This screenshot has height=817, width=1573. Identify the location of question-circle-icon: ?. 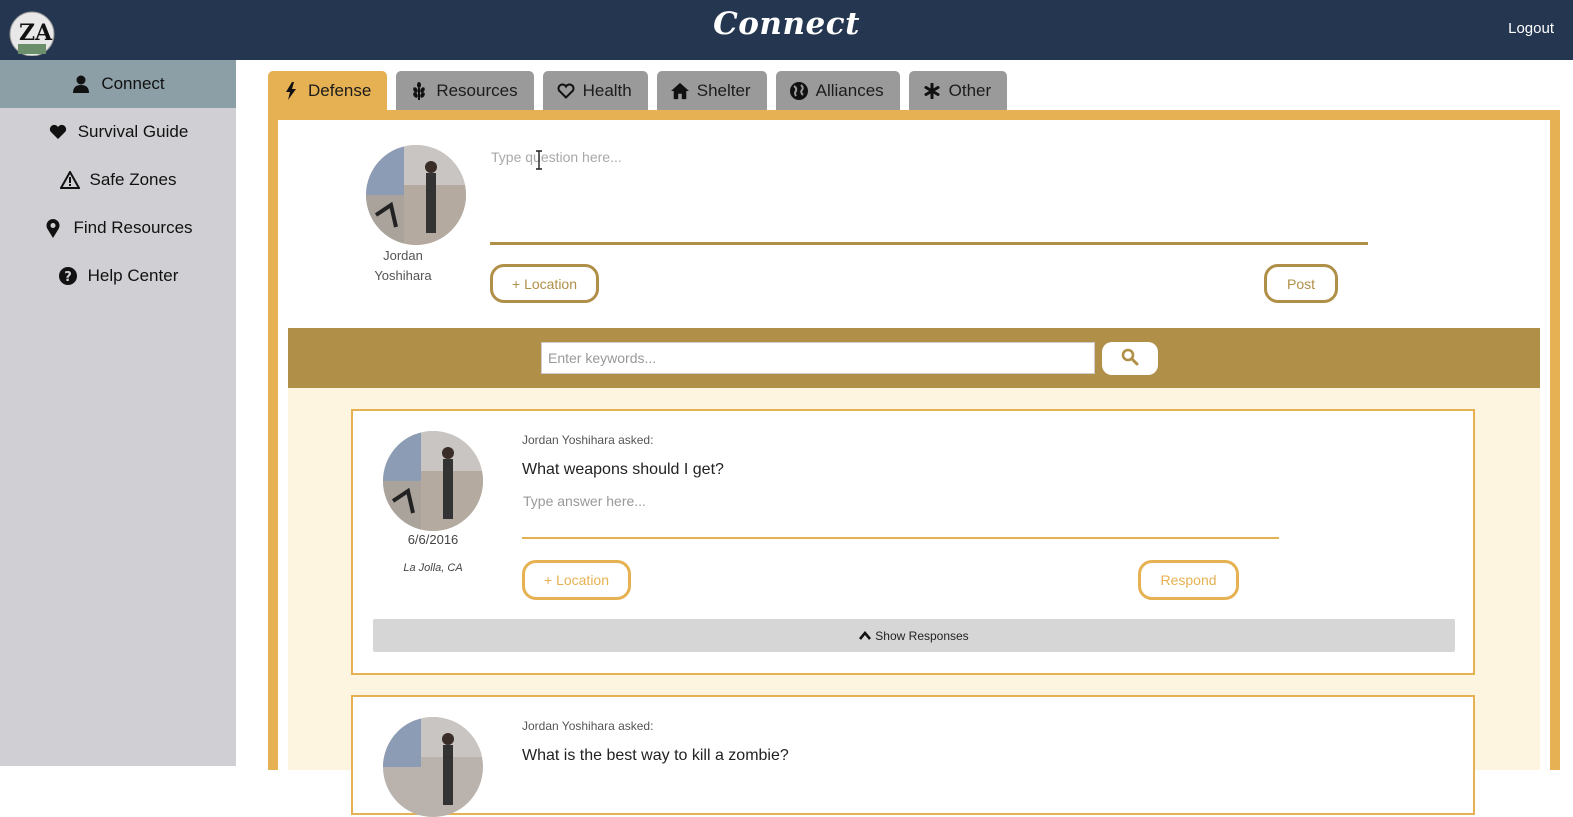
(68, 276).